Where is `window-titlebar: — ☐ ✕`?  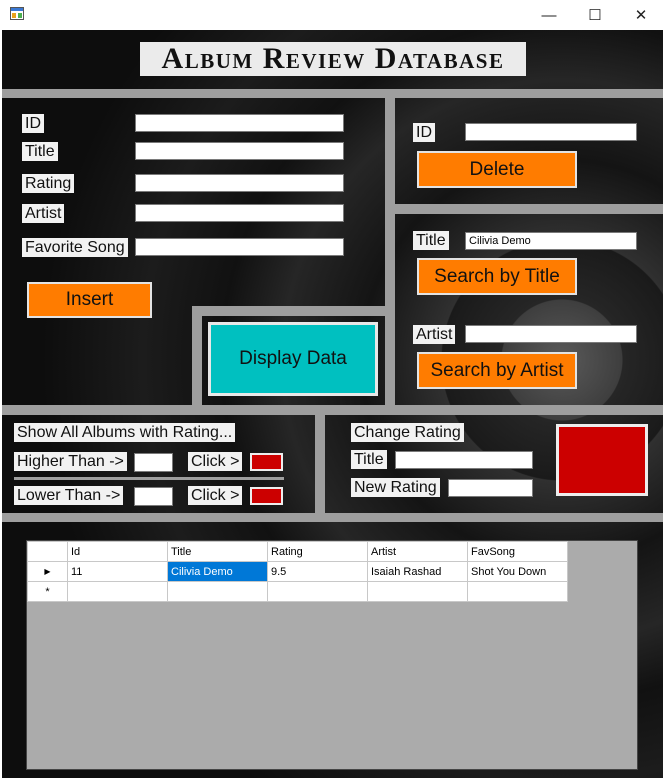 window-titlebar: — ☐ ✕ is located at coordinates (332, 15).